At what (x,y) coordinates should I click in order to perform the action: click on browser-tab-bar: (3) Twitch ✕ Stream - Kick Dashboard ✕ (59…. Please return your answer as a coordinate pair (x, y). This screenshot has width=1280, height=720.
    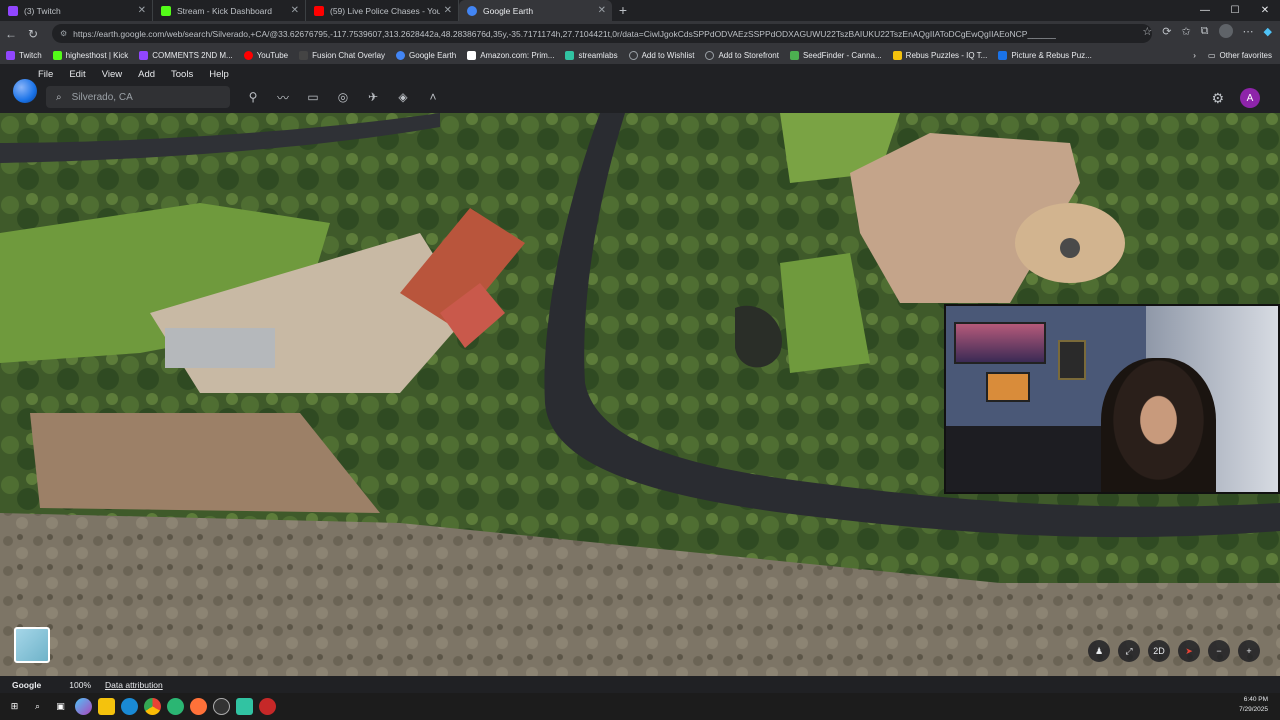
    Looking at the image, I should click on (640, 10).